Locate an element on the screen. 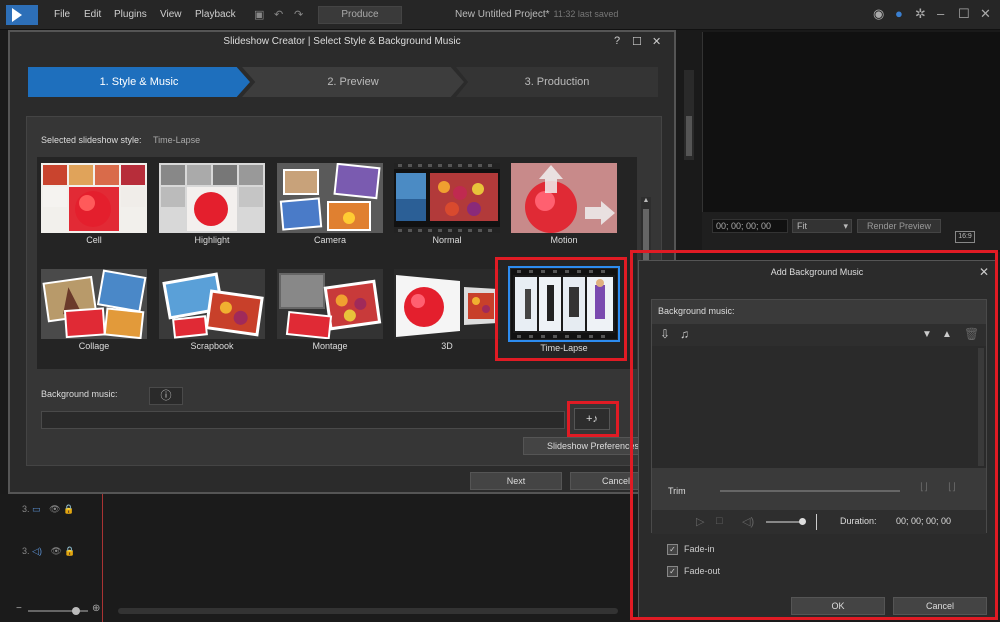  highlight-preview-image is located at coordinates (212, 198).